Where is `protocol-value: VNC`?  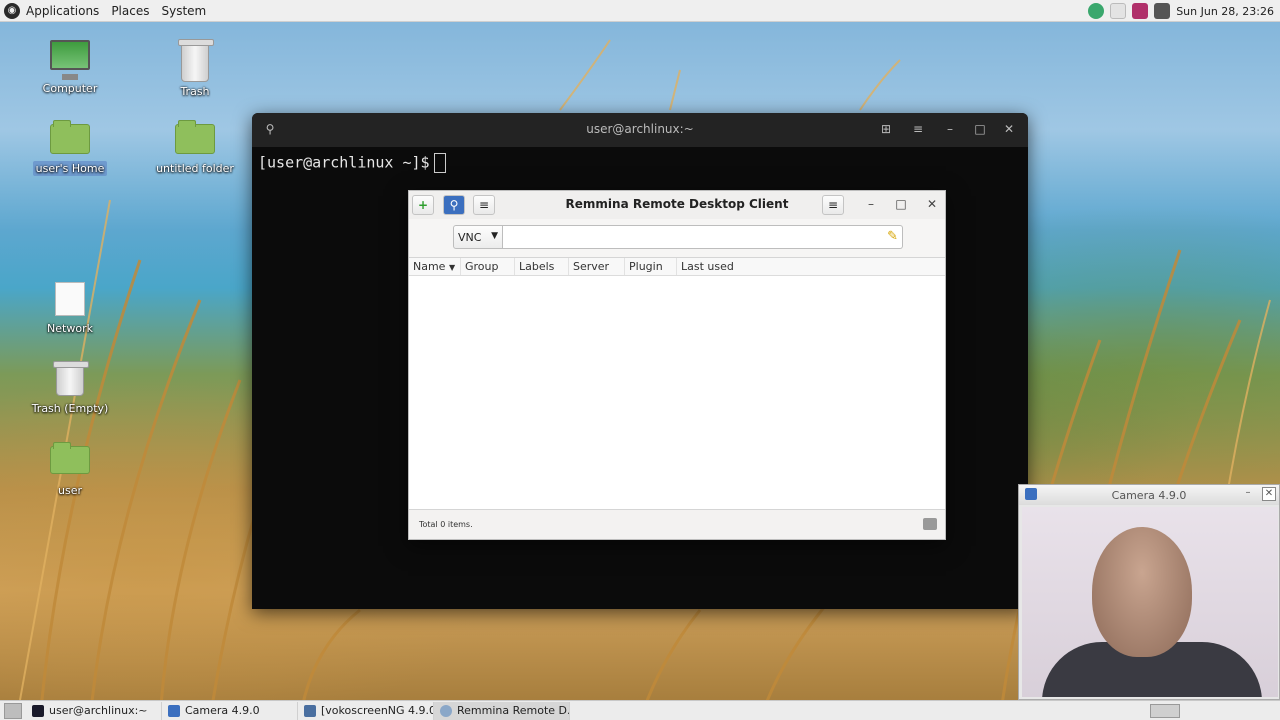
protocol-value: VNC is located at coordinates (470, 237).